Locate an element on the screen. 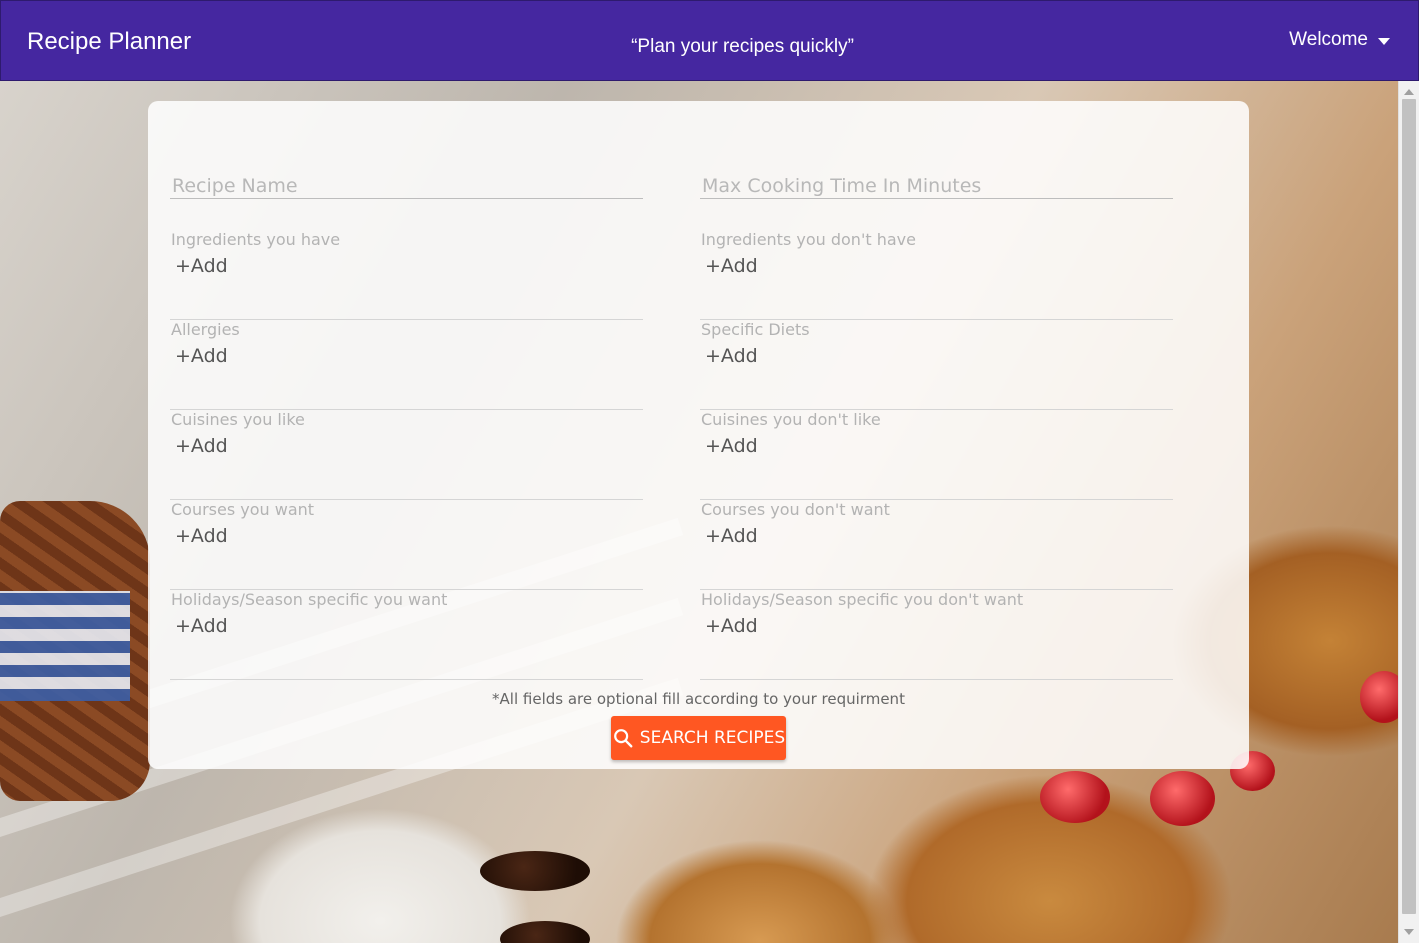  add-course-dont-want-button: +Add is located at coordinates (731, 536).